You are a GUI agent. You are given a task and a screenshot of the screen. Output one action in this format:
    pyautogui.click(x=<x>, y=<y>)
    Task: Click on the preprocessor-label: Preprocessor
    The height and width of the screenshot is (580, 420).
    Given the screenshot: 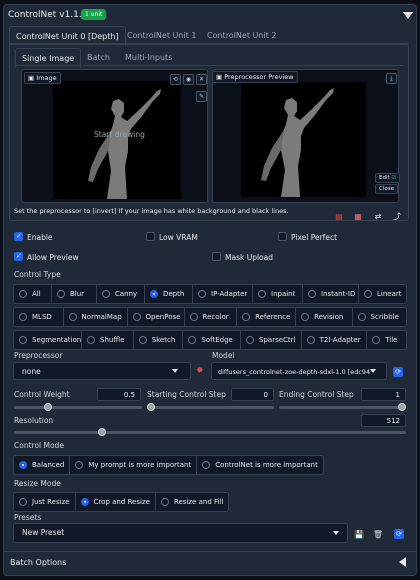 What is the action you would take?
    pyautogui.click(x=38, y=355)
    